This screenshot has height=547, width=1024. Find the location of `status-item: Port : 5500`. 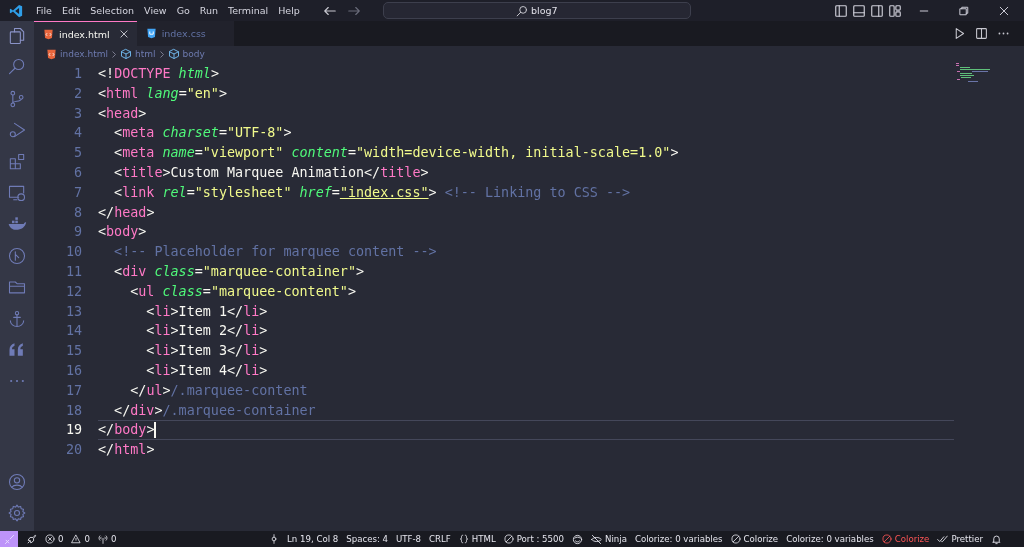

status-item: Port : 5500 is located at coordinates (533, 539).